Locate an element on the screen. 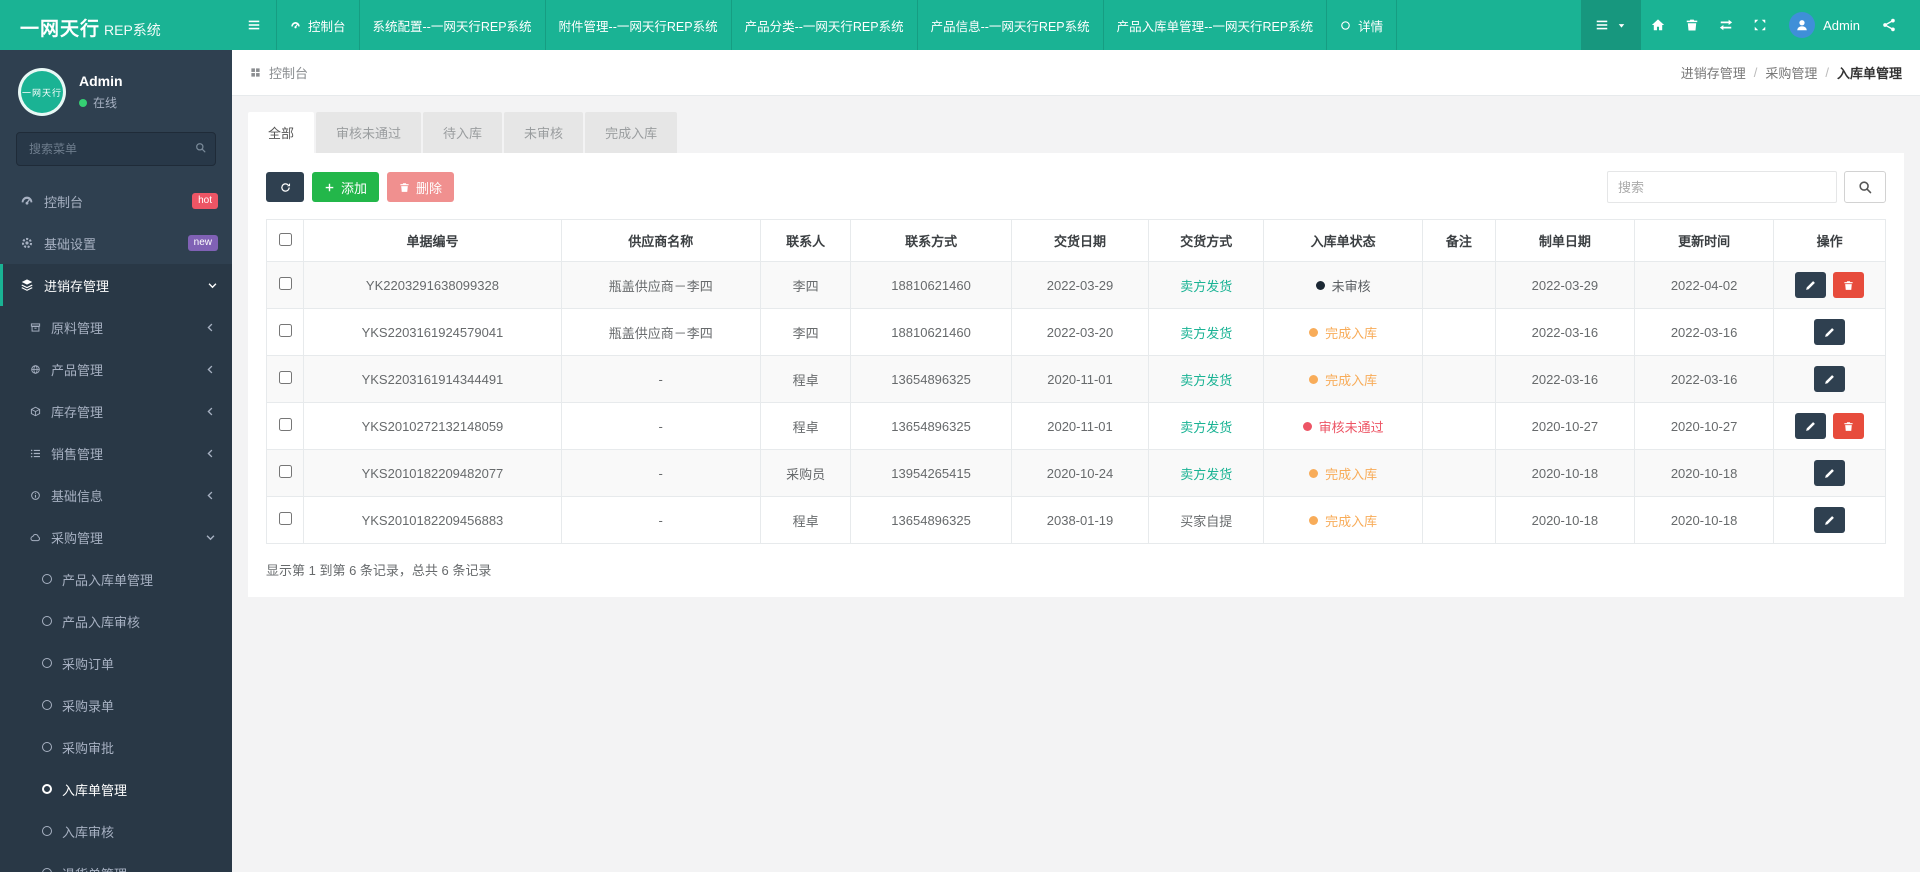 This screenshot has height=872, width=1920. topbar-tab-product-category: 产品分类--一网天行REP系统 is located at coordinates (823, 25).